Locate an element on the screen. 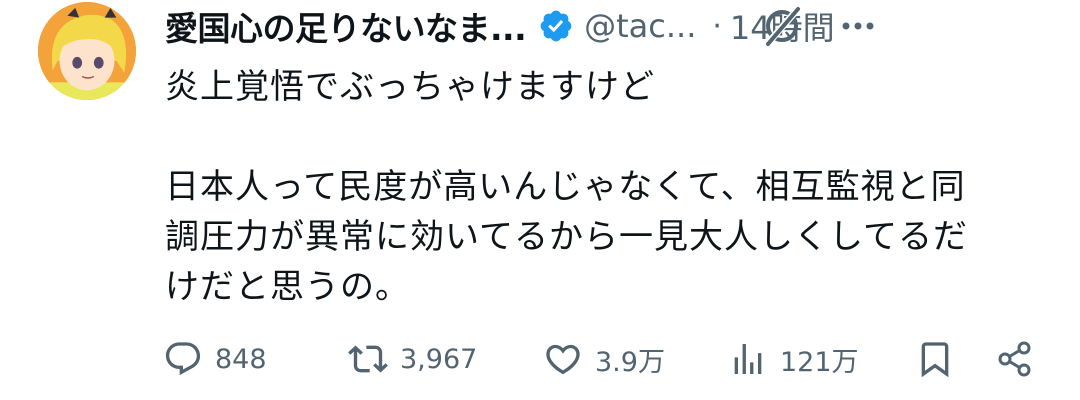  share-button is located at coordinates (1015, 359).